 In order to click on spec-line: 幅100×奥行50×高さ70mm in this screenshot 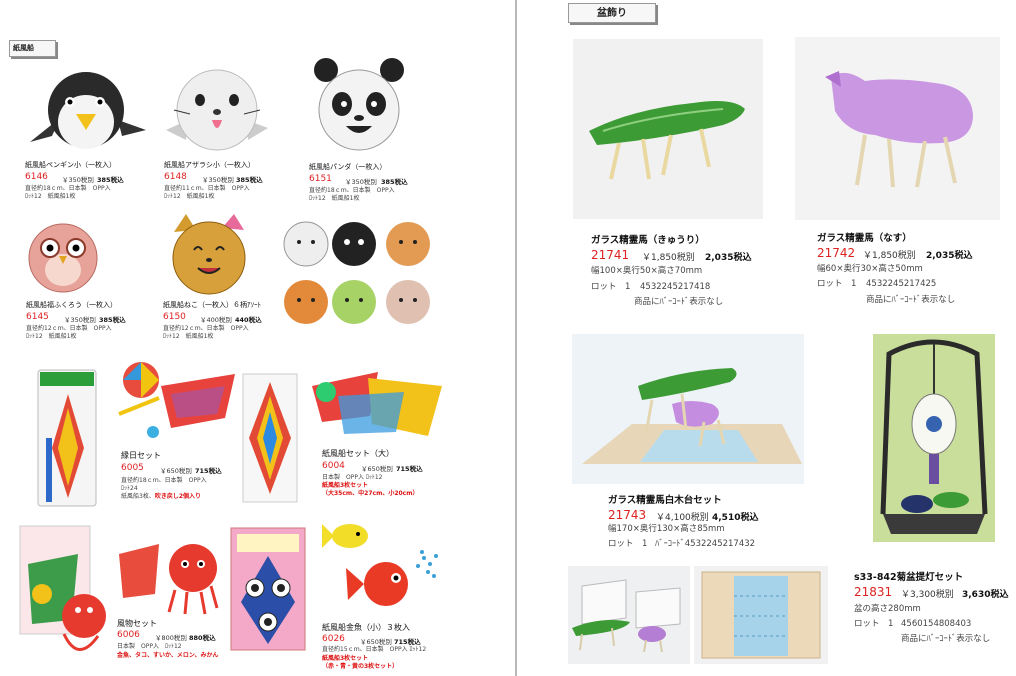, I will do `click(647, 271)`.